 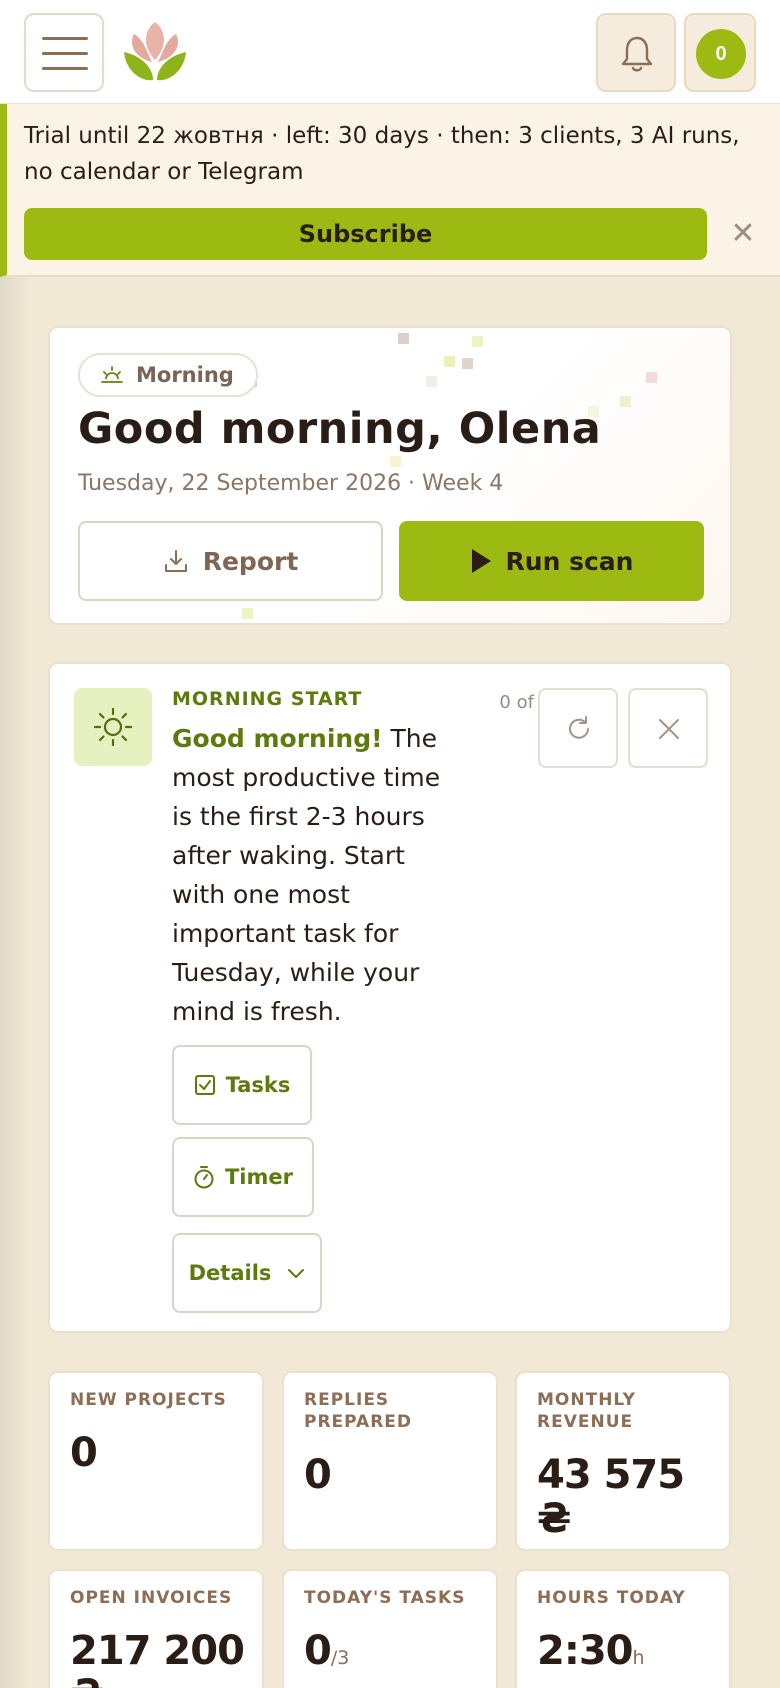 I want to click on details-button: Details, so click(x=247, y=1273).